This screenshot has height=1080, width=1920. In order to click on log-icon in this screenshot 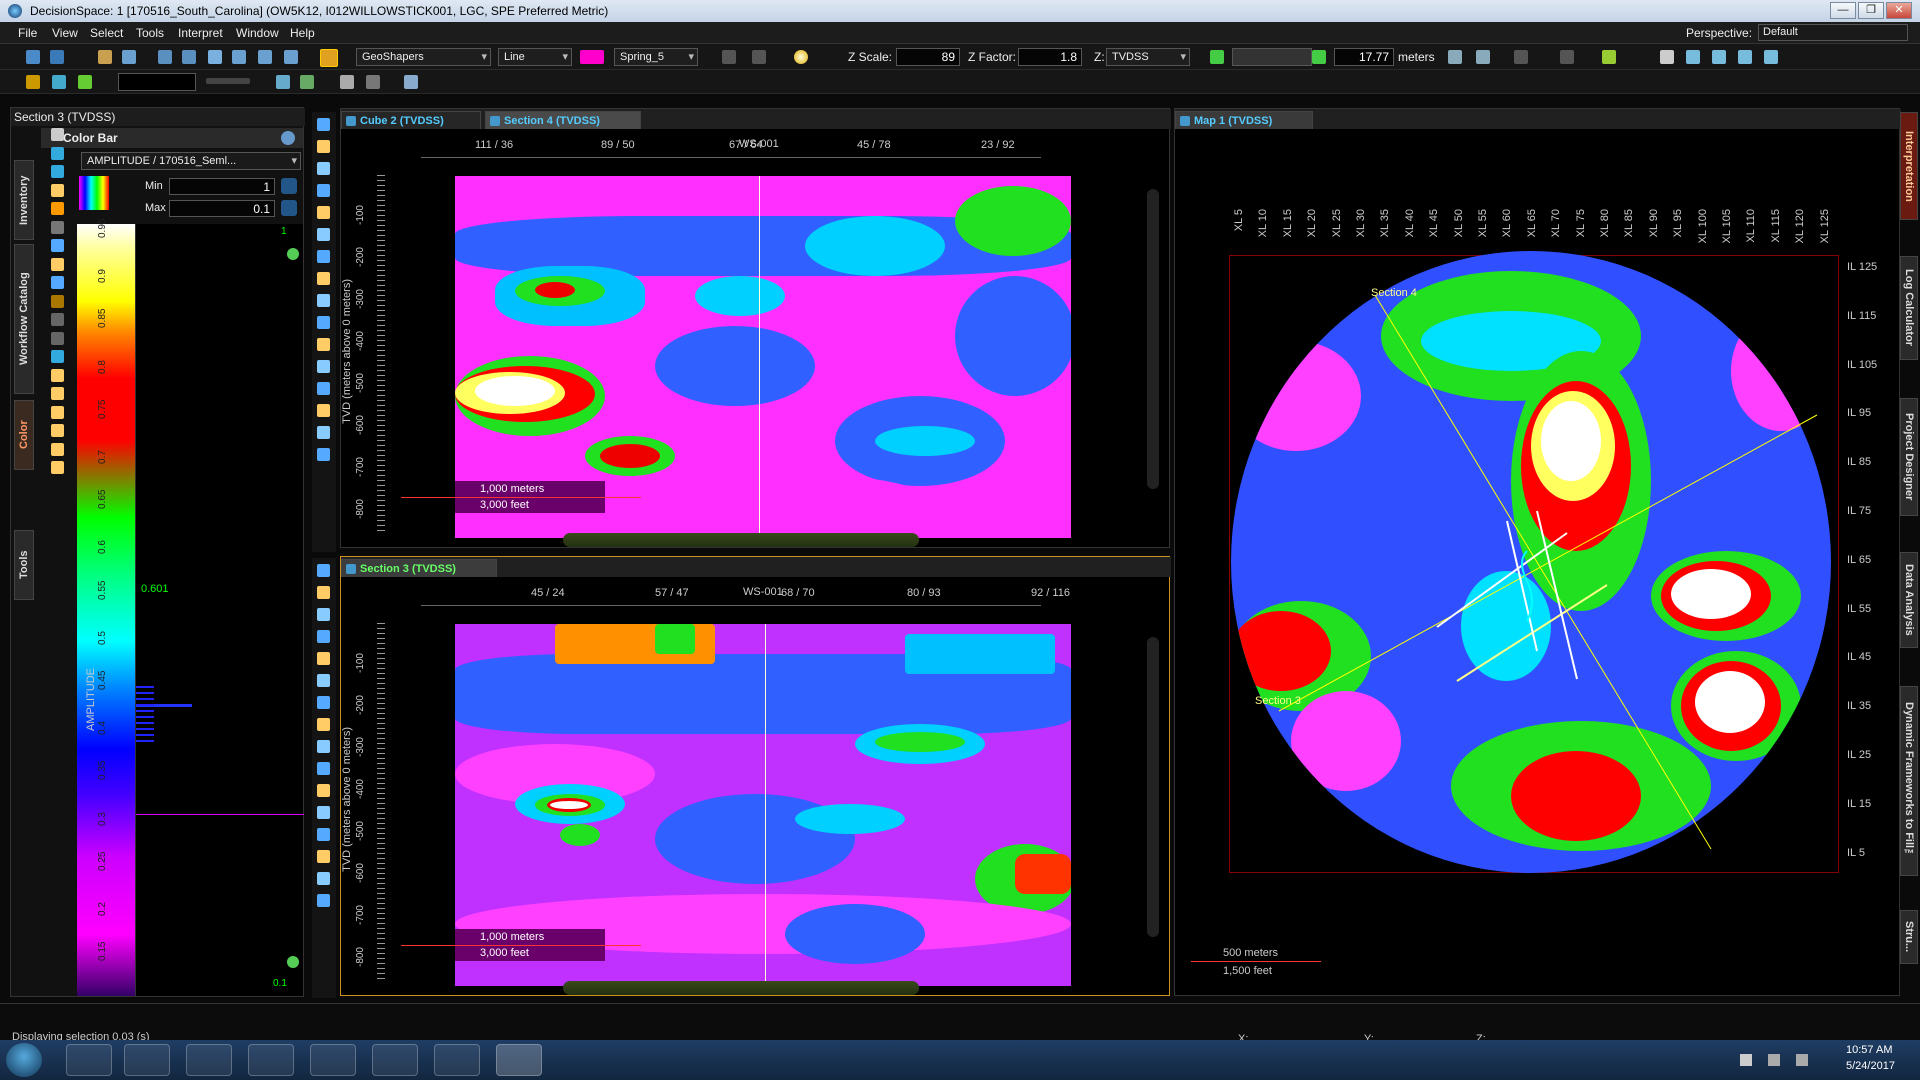, I will do `click(411, 82)`.